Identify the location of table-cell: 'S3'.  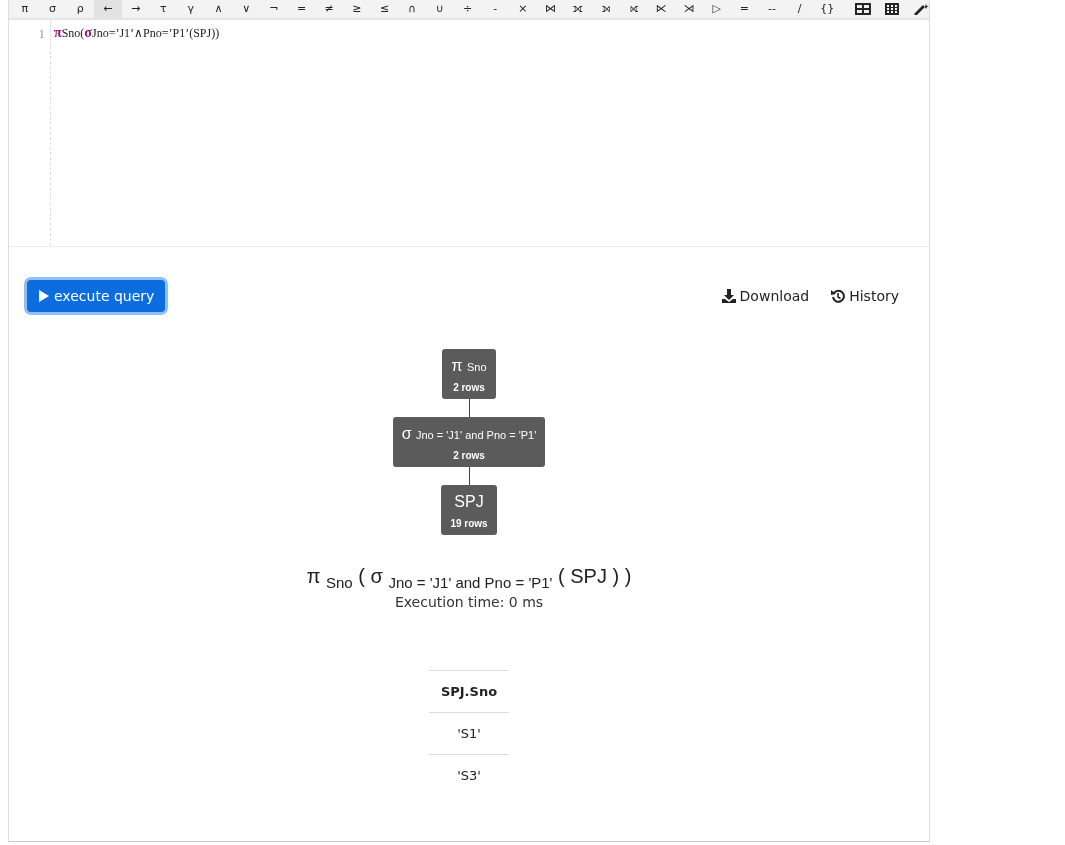
(469, 775).